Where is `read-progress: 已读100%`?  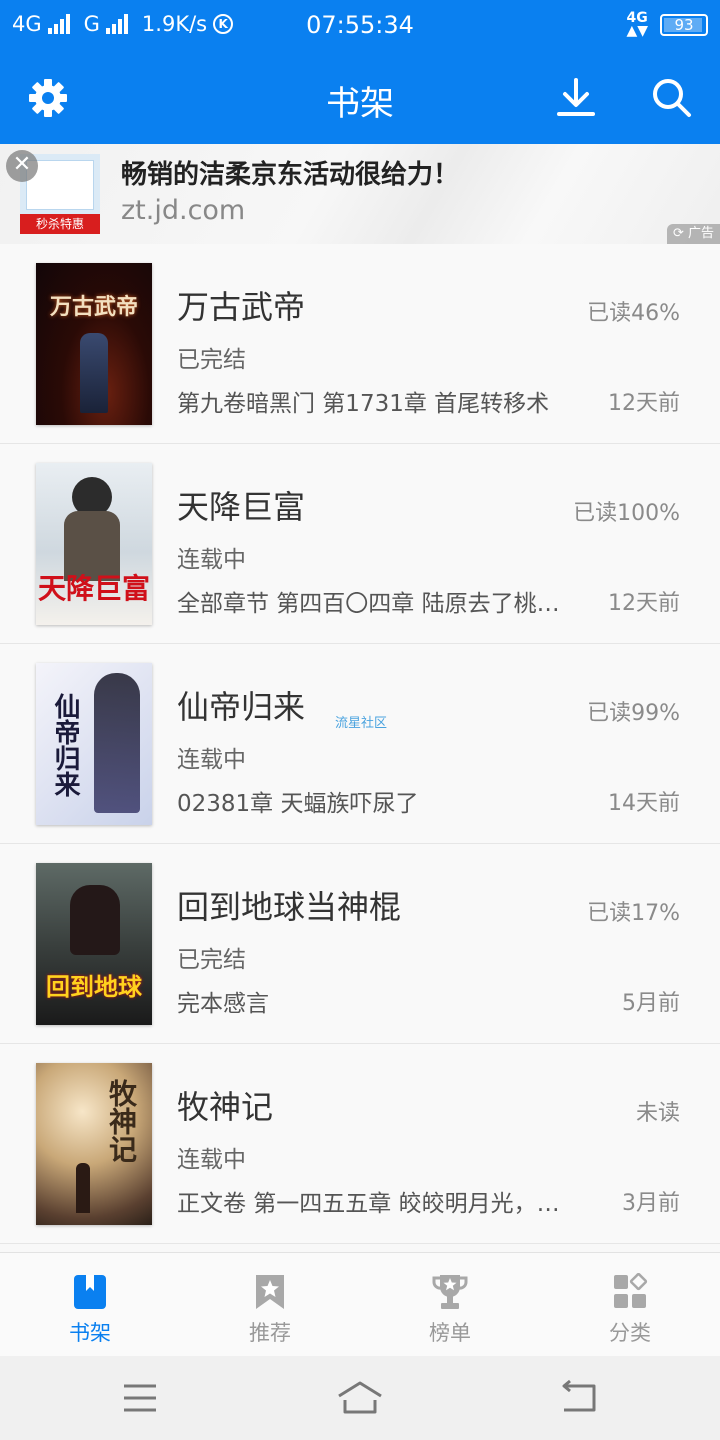 read-progress: 已读100% is located at coordinates (626, 513).